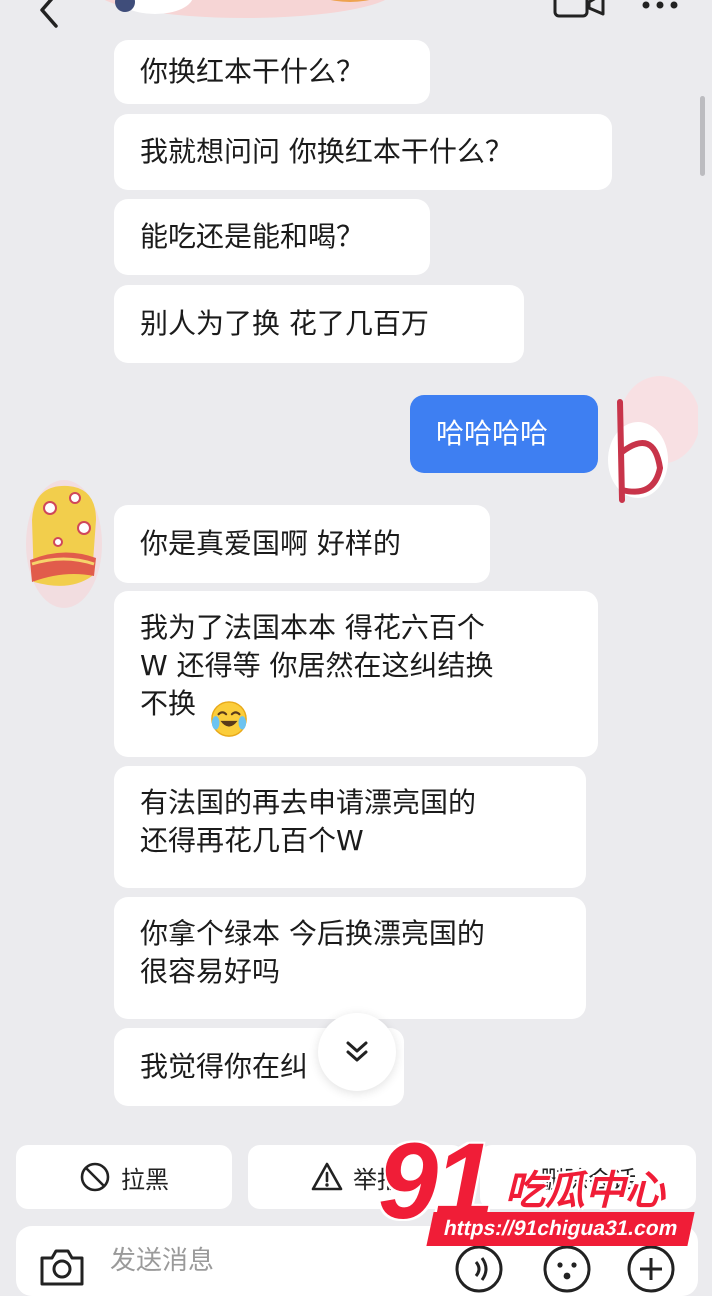 The image size is (712, 1296). I want to click on message-bubble: 你拿个绿本 今后换漂亮国的 很容易好吗, so click(350, 958).